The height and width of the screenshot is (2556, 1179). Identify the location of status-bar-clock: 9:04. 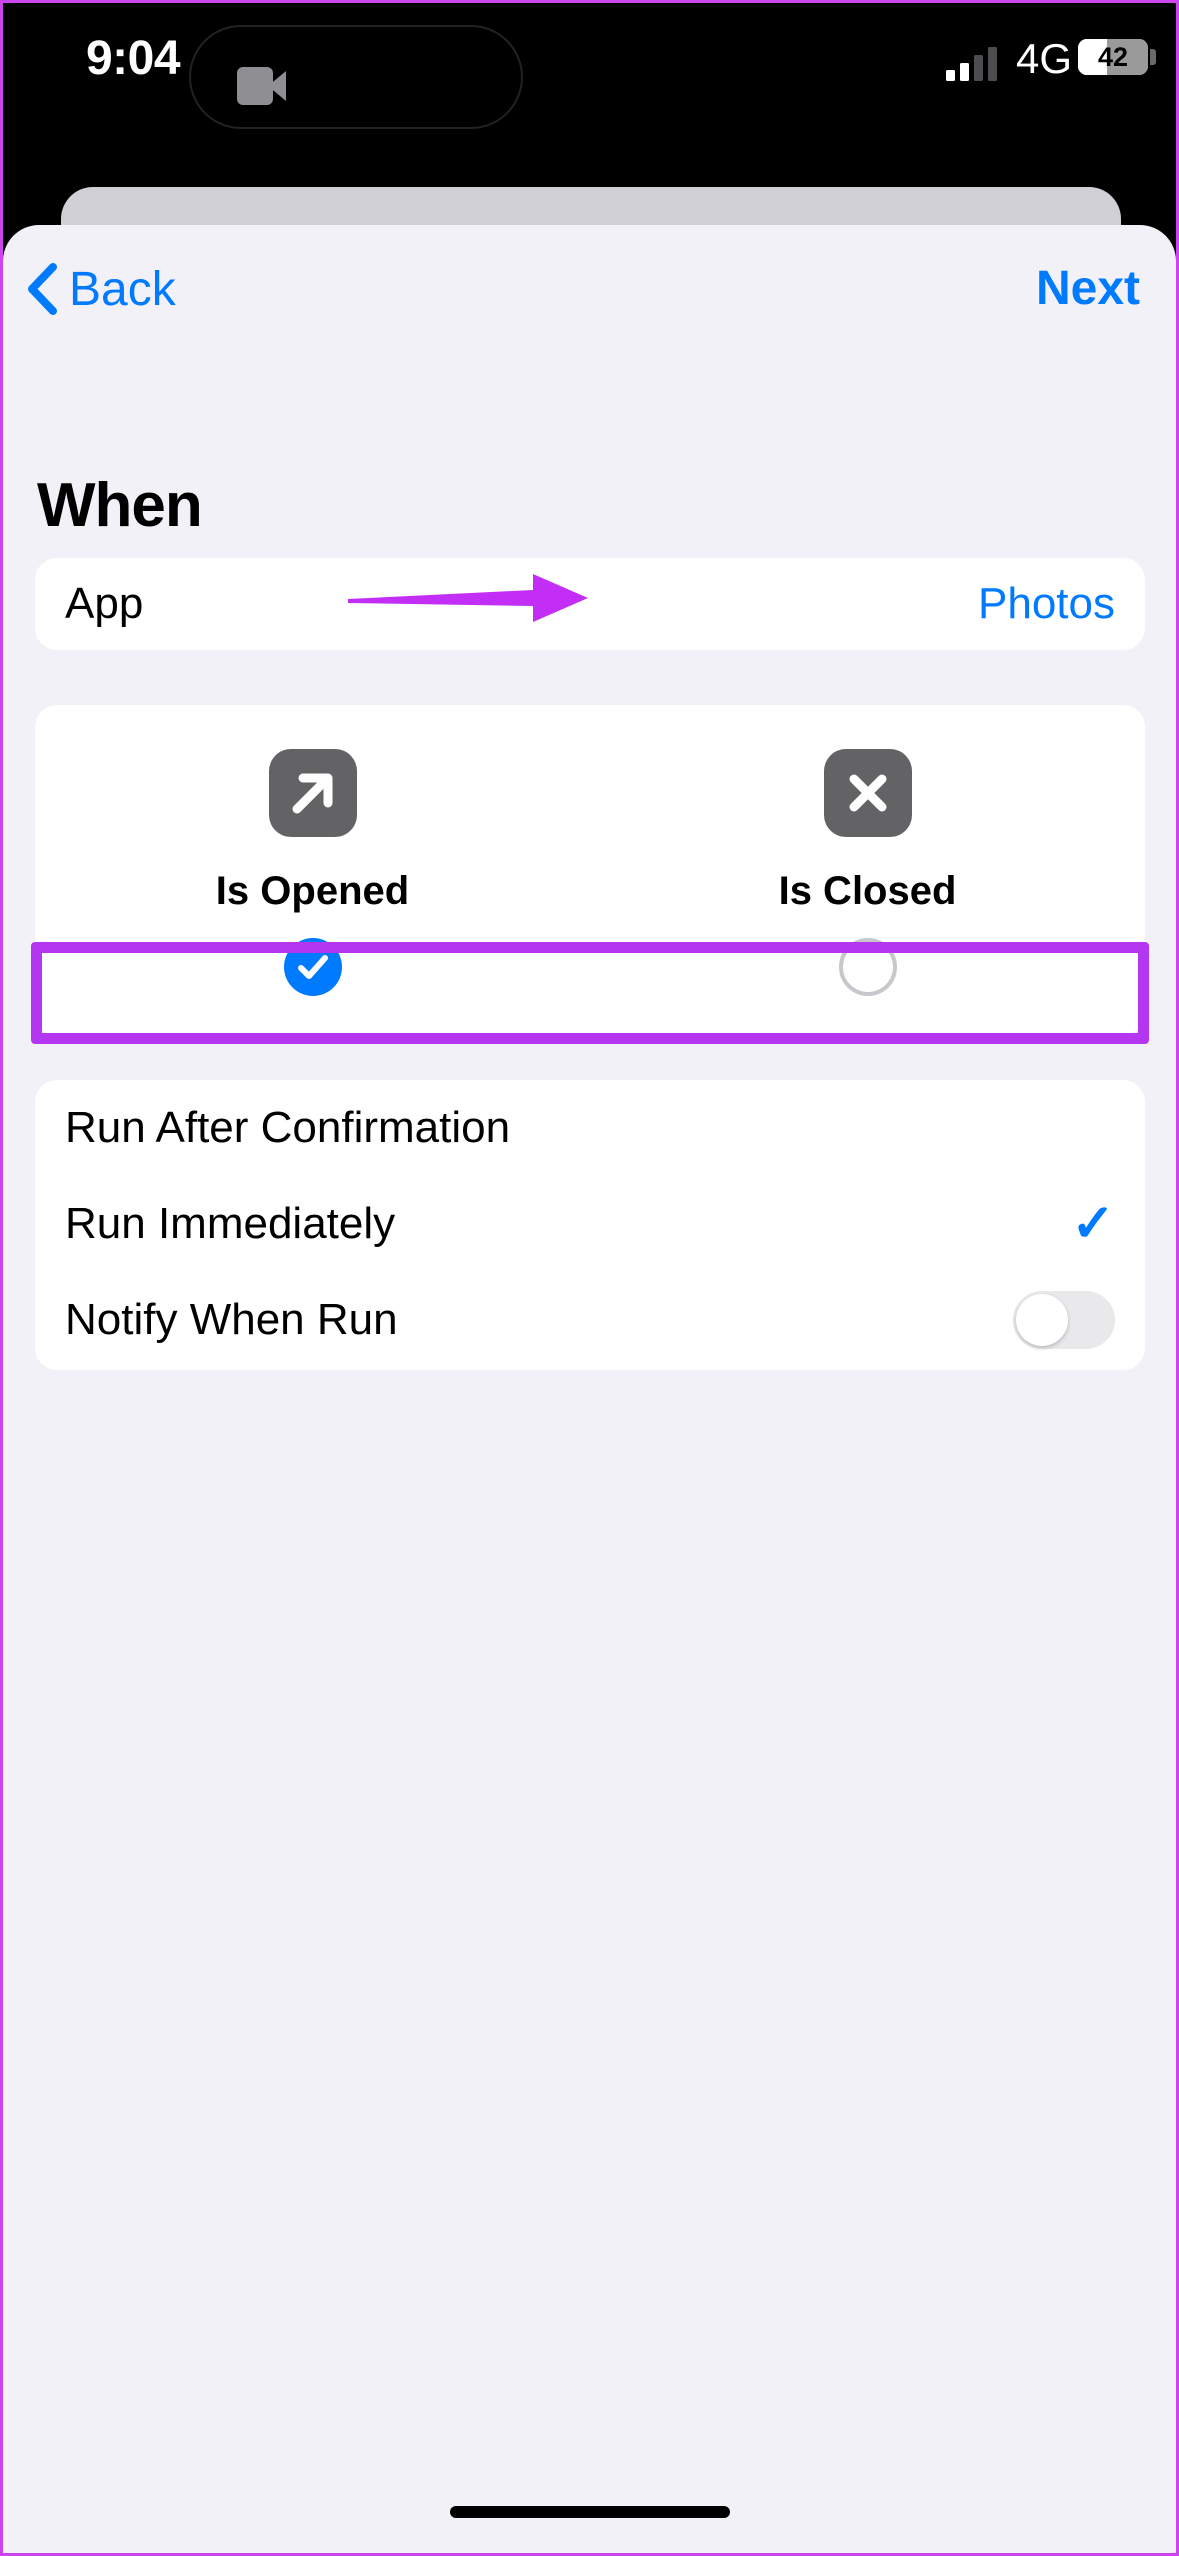
(133, 58).